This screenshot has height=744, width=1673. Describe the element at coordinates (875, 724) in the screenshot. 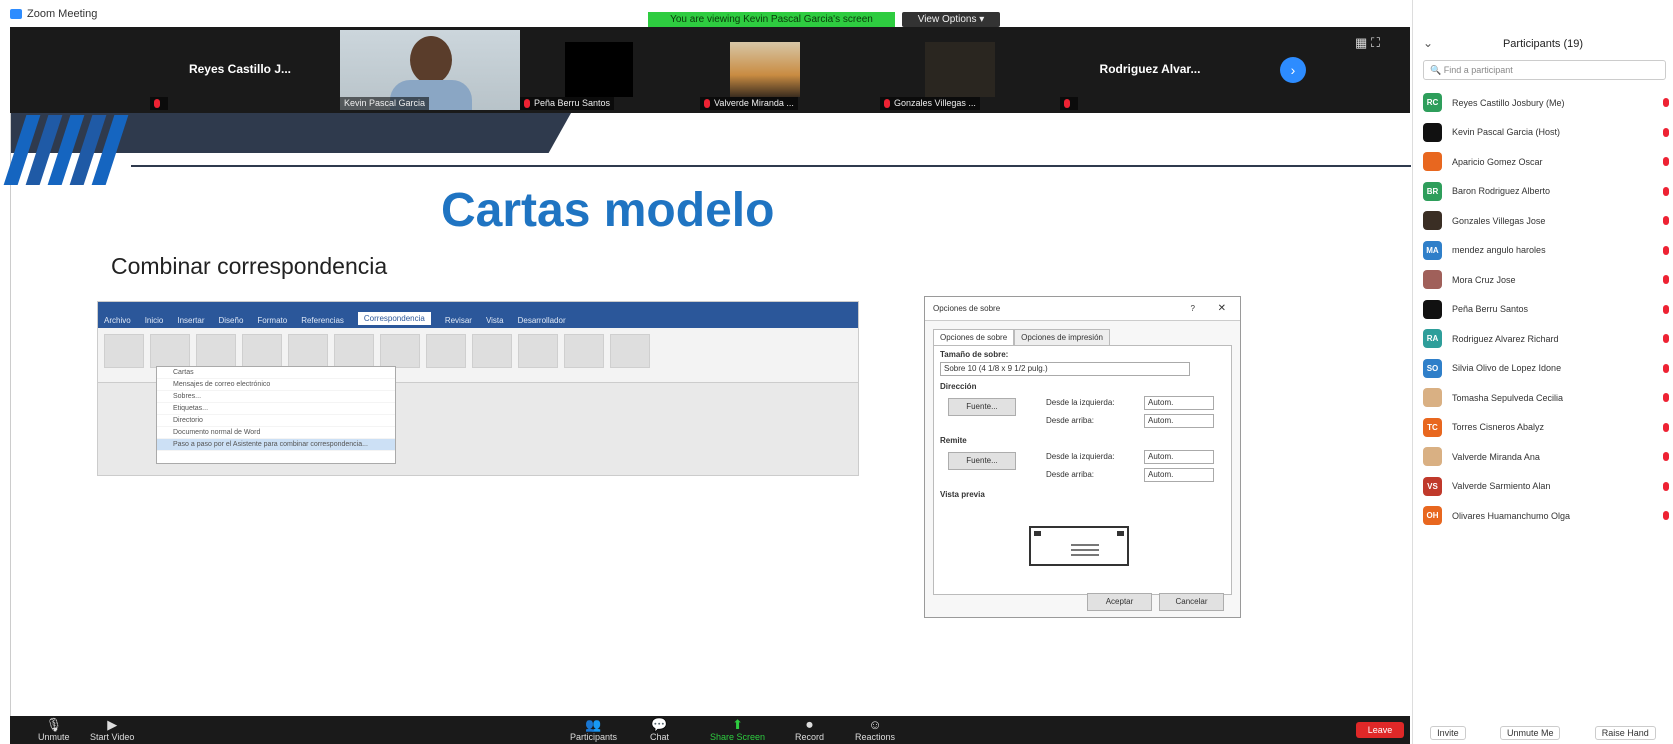

I see `reactions-icon: ☺` at that location.